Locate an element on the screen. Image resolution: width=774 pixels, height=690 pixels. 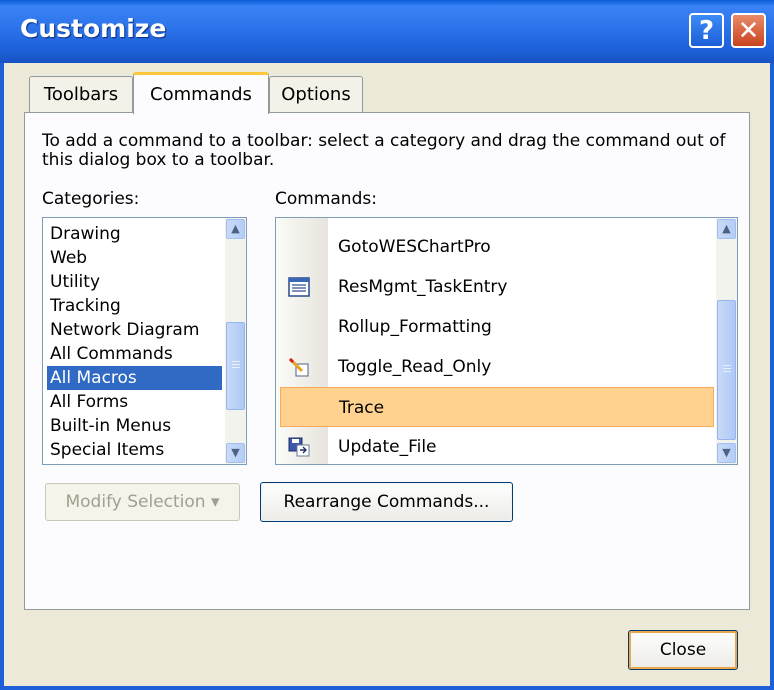
category-item: All Forms is located at coordinates (134, 402).